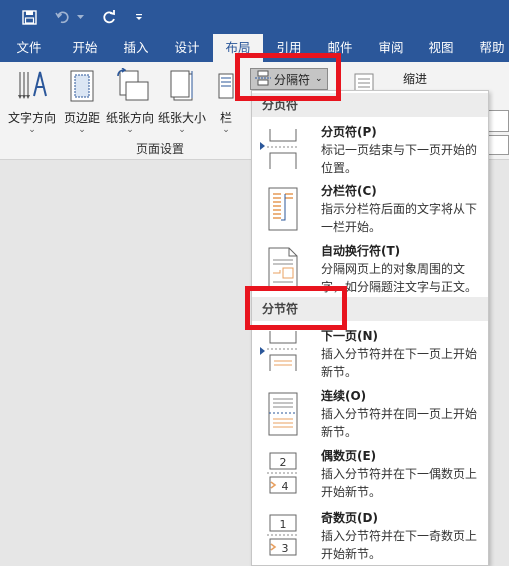 The height and width of the screenshot is (566, 509). Describe the element at coordinates (32, 87) in the screenshot. I see `text-direction-icon` at that location.